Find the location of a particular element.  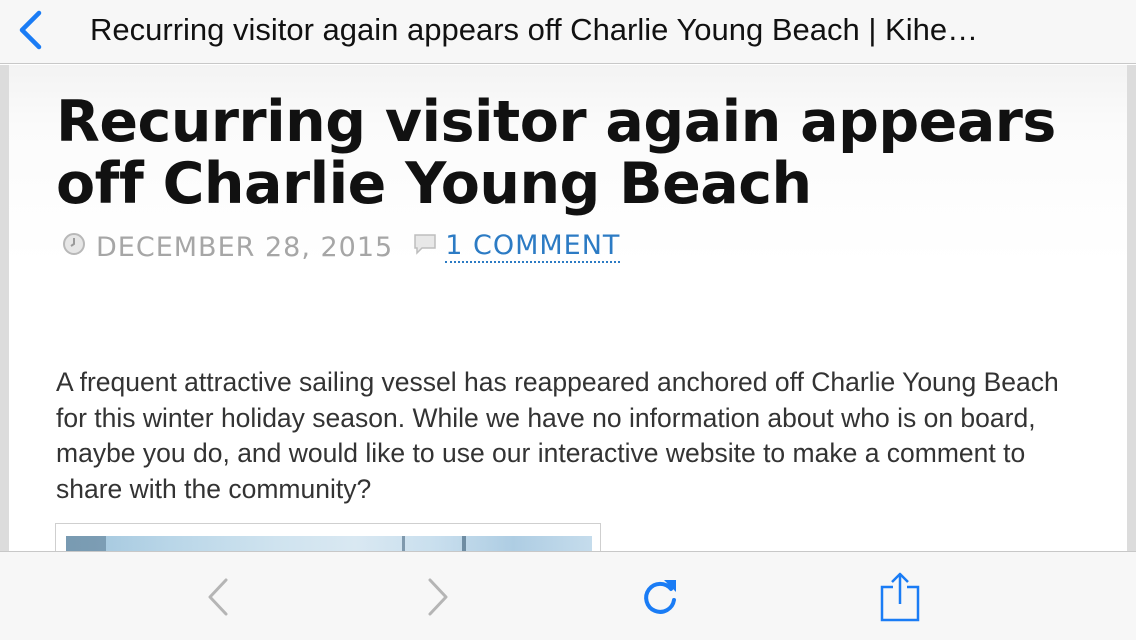

back-button is located at coordinates (30, 30).